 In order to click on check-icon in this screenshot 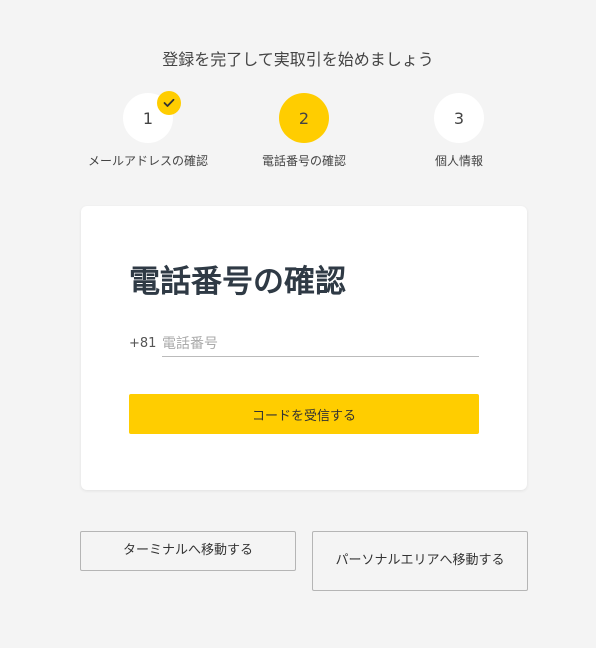, I will do `click(169, 103)`.